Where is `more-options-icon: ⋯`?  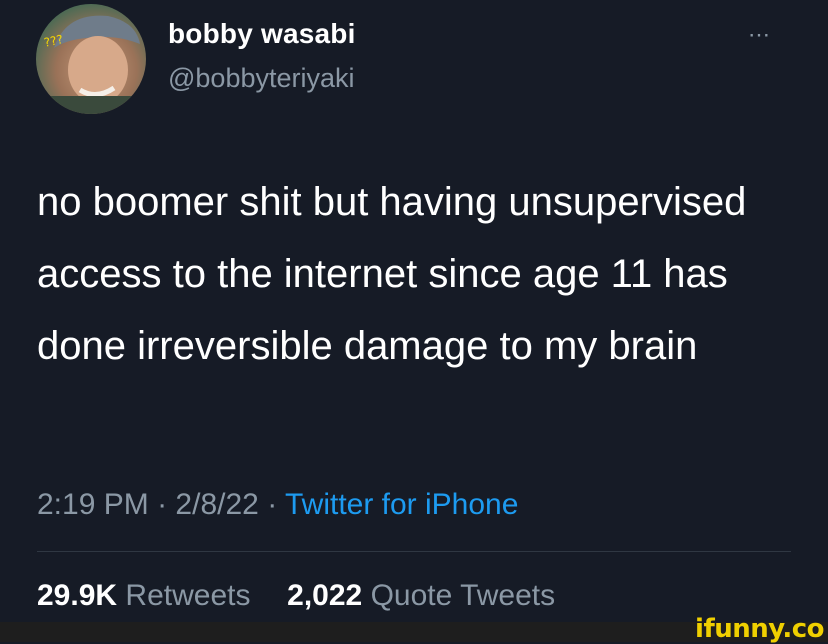 more-options-icon: ⋯ is located at coordinates (759, 35).